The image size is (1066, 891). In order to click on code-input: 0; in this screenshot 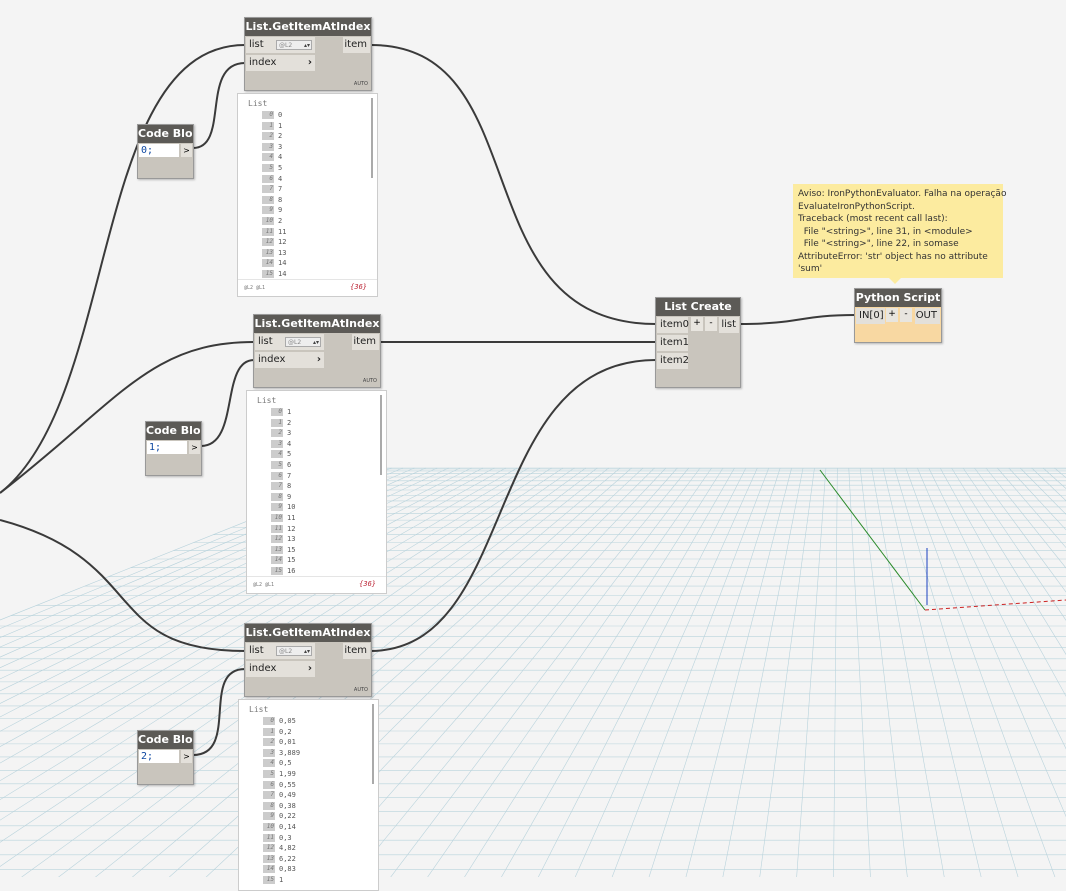, I will do `click(159, 150)`.